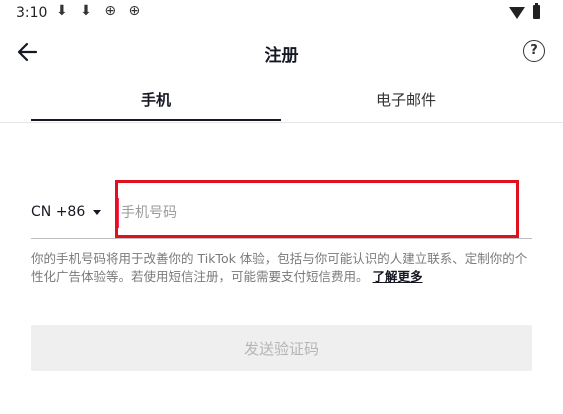  I want to click on phone-number-input, so click(320, 213).